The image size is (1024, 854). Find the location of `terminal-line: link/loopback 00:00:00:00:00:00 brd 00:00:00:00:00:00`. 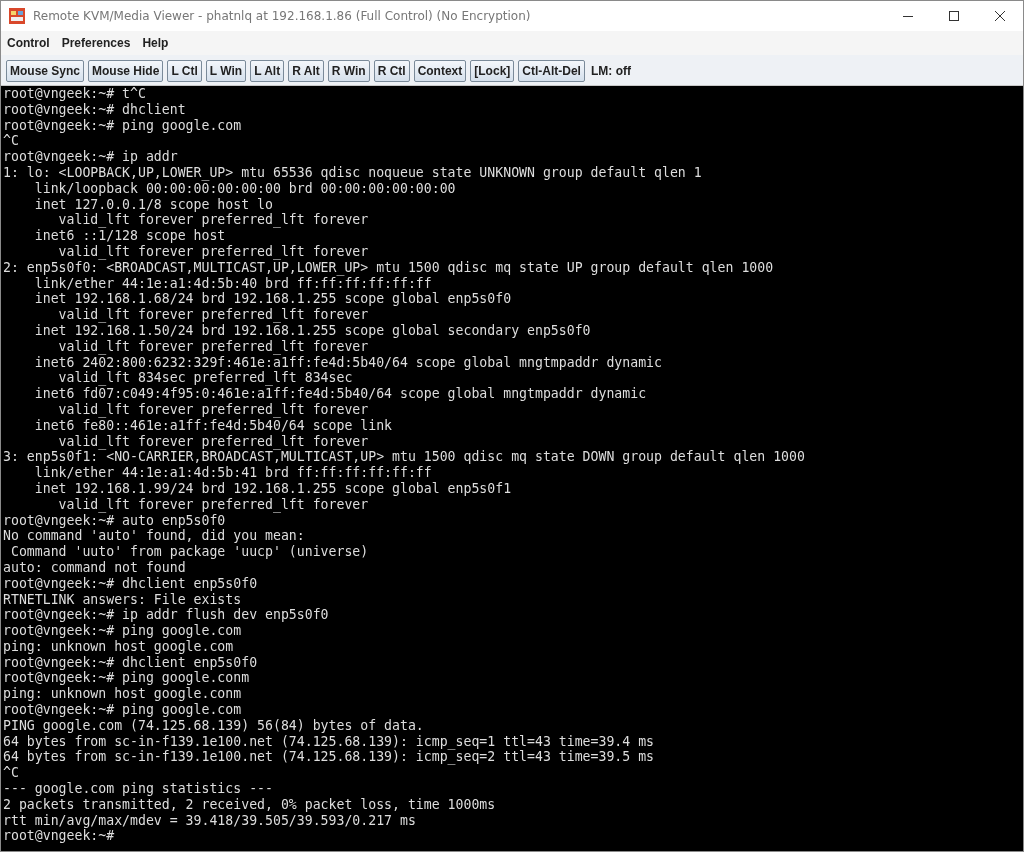

terminal-line: link/loopback 00:00:00:00:00:00 brd 00:00:00:00:00:00 is located at coordinates (244, 188).